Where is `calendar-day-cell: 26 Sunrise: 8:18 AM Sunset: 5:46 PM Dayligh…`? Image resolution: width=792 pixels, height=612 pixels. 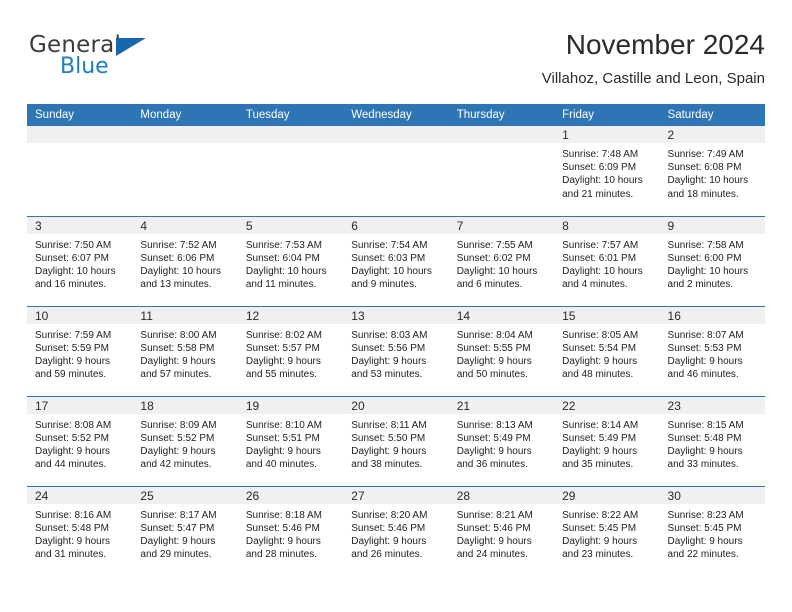
calendar-day-cell: 26 Sunrise: 8:18 AM Sunset: 5:46 PM Dayligh… is located at coordinates (290, 530).